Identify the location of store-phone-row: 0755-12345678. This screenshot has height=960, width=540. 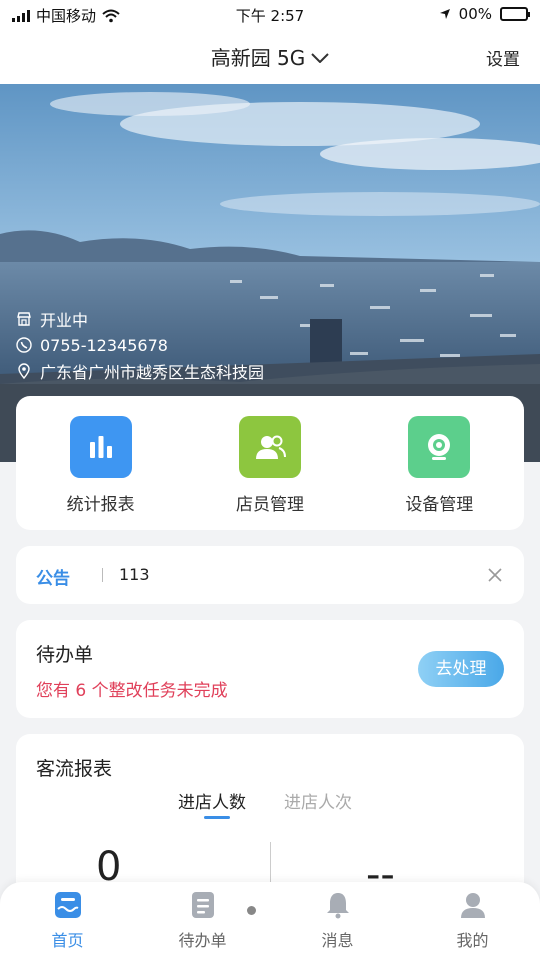
(140, 345).